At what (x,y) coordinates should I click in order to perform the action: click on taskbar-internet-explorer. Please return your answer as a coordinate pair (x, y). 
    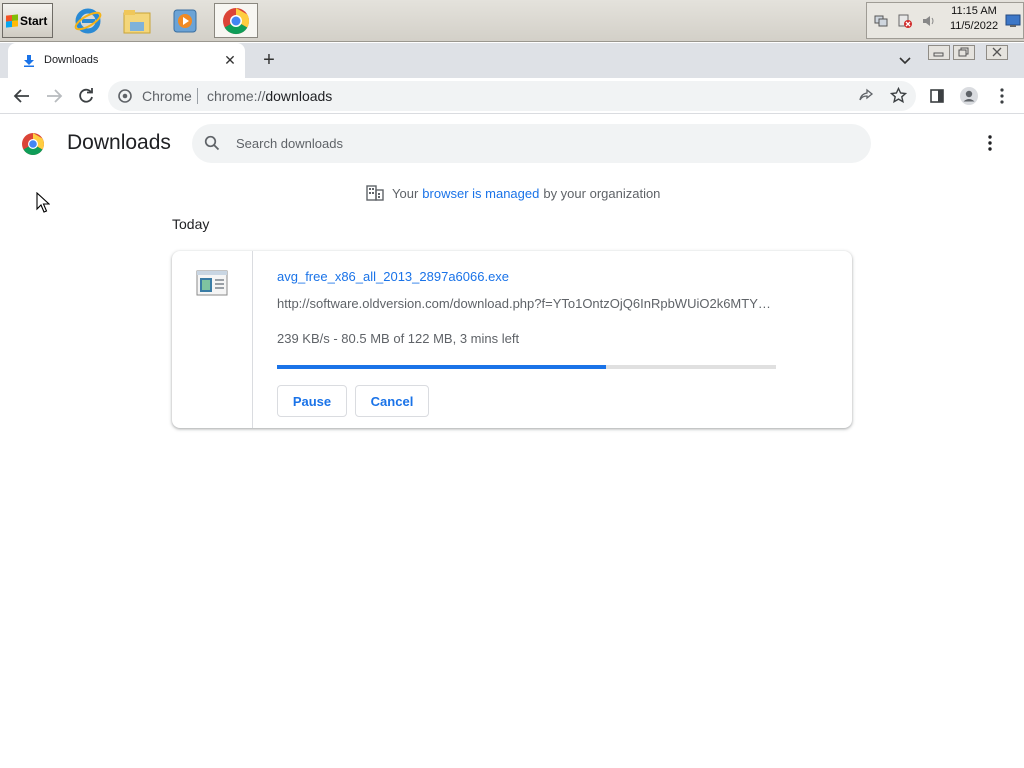
    Looking at the image, I should click on (88, 20).